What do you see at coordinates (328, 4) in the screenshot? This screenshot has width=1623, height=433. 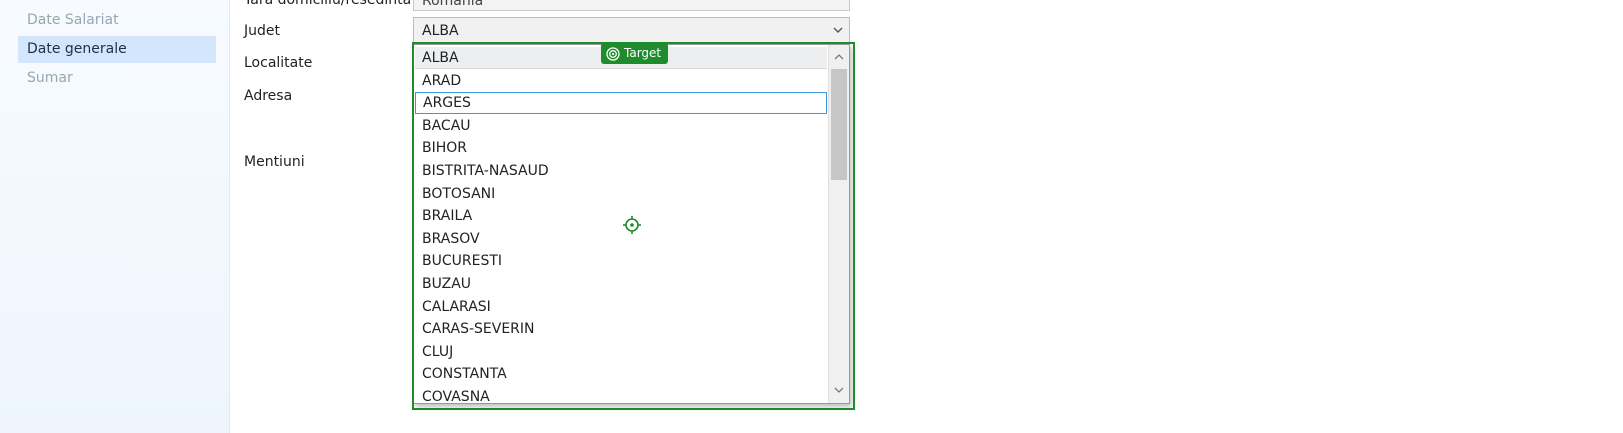 I see `tara-label: Tara domiciliu/resedinta` at bounding box center [328, 4].